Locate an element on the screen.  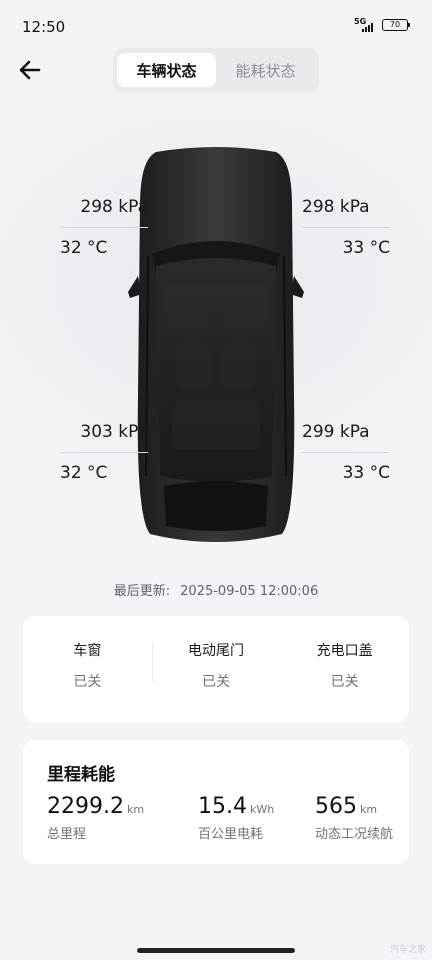
signal-icon: 5G is located at coordinates (365, 25).